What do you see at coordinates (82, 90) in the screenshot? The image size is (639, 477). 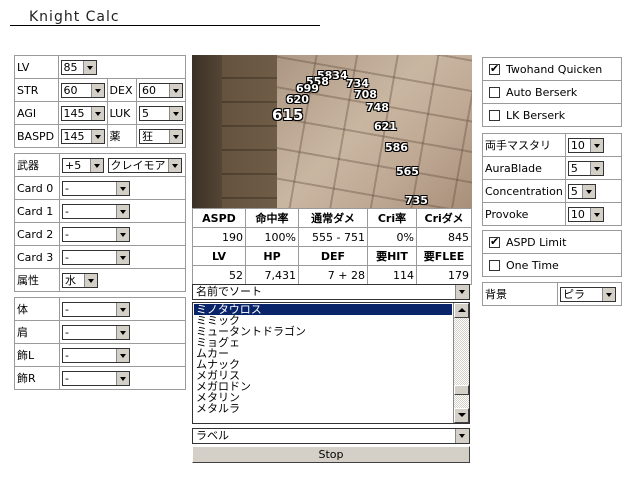 I see `str-select: 60` at bounding box center [82, 90].